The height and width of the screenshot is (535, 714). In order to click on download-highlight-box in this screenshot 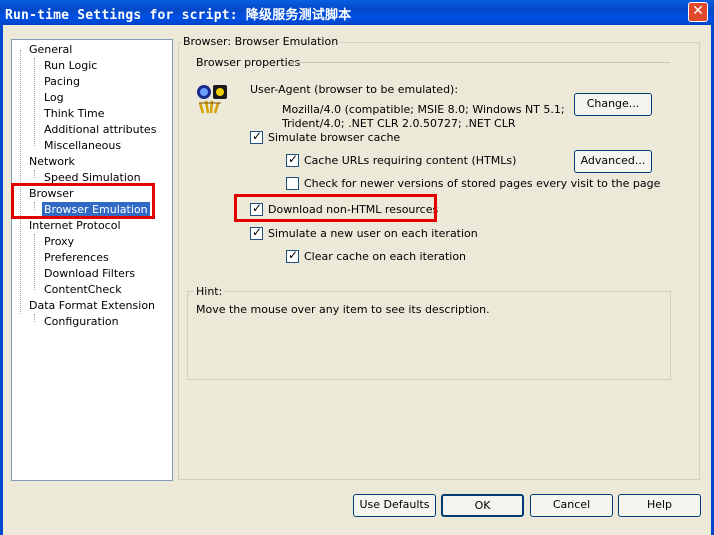, I will do `click(335, 208)`.